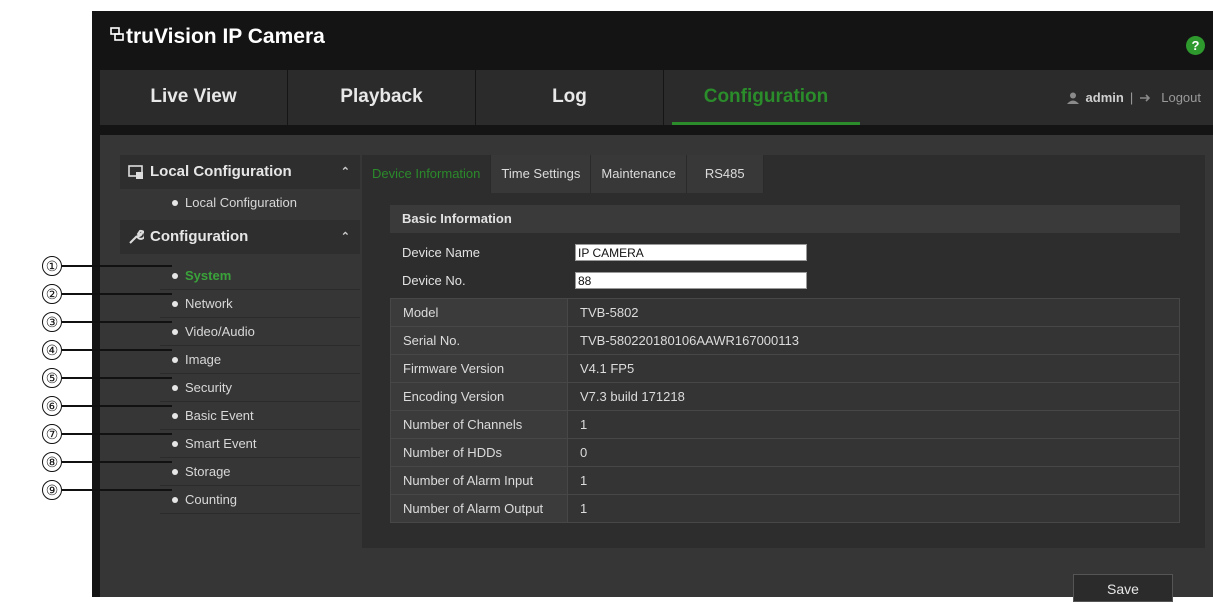 The height and width of the screenshot is (603, 1213). I want to click on help-icon: ?, so click(1195, 45).